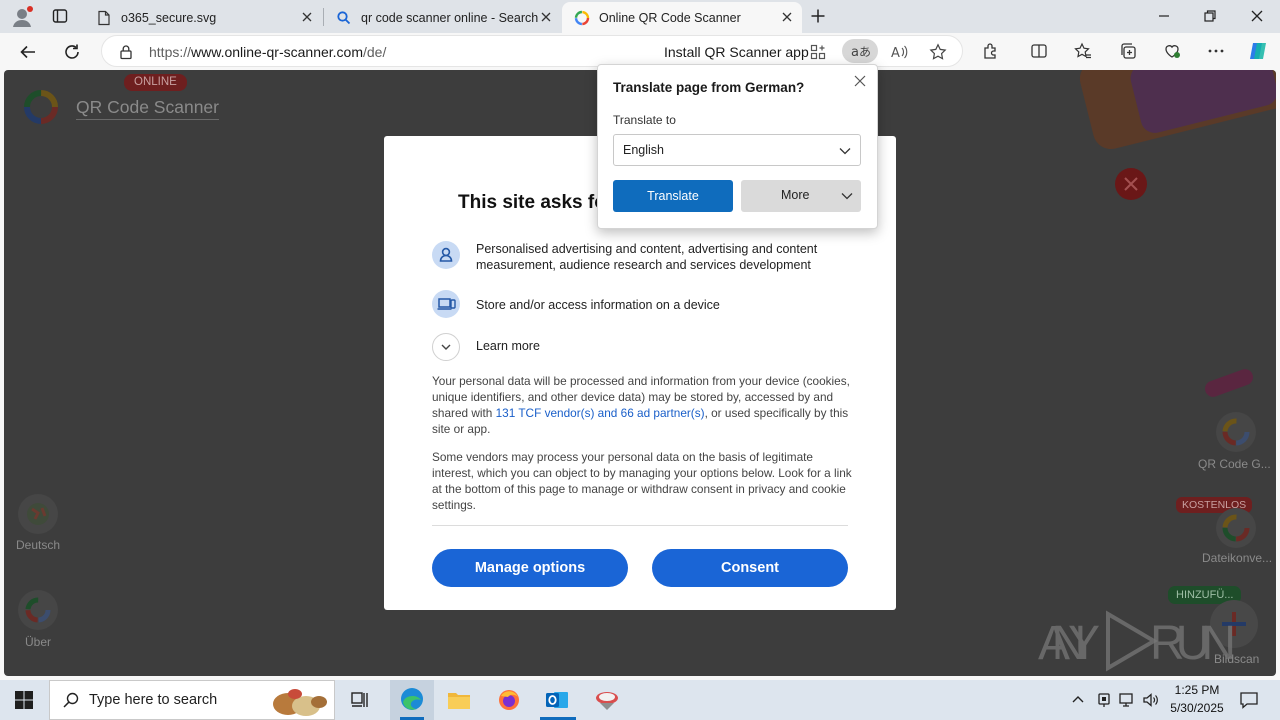 This screenshot has height=720, width=1280. Describe the element at coordinates (147, 108) in the screenshot. I see `site-logo-text: QR Code Scanner` at that location.